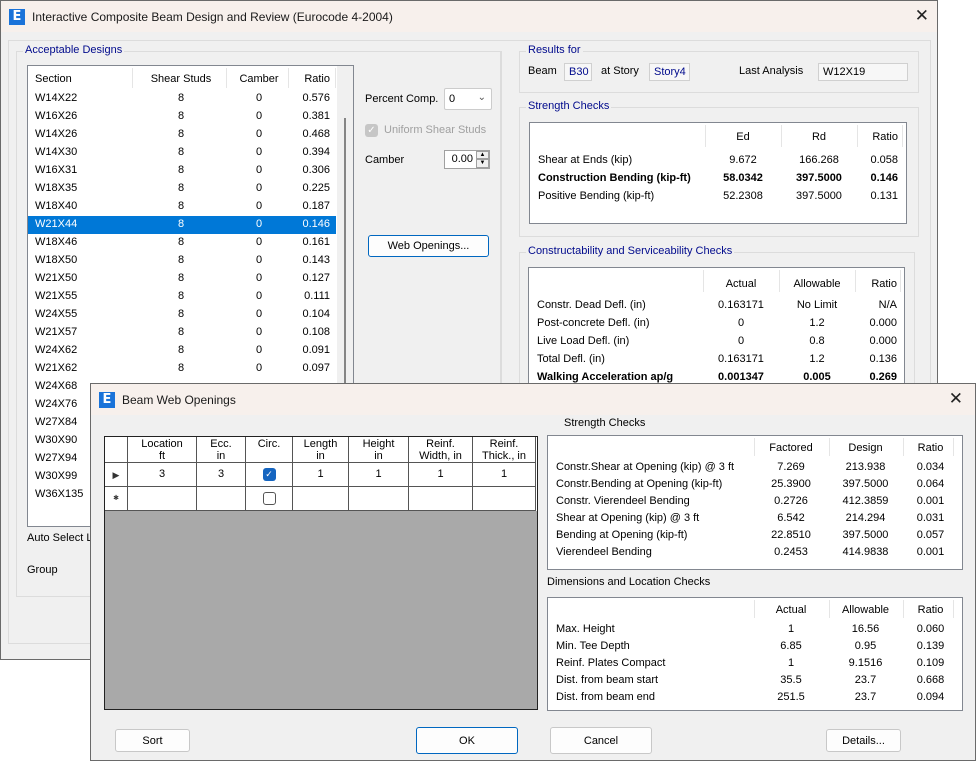 The width and height of the screenshot is (976, 761). I want to click on section-cell: W18X46, so click(56, 242).